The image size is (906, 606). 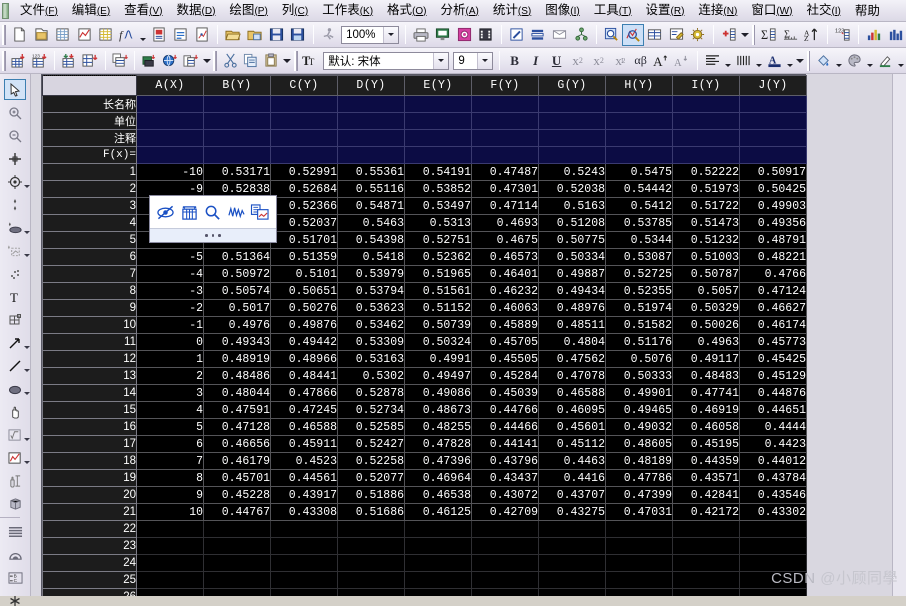 What do you see at coordinates (874, 35) in the screenshot?
I see `bar-chart-icon` at bounding box center [874, 35].